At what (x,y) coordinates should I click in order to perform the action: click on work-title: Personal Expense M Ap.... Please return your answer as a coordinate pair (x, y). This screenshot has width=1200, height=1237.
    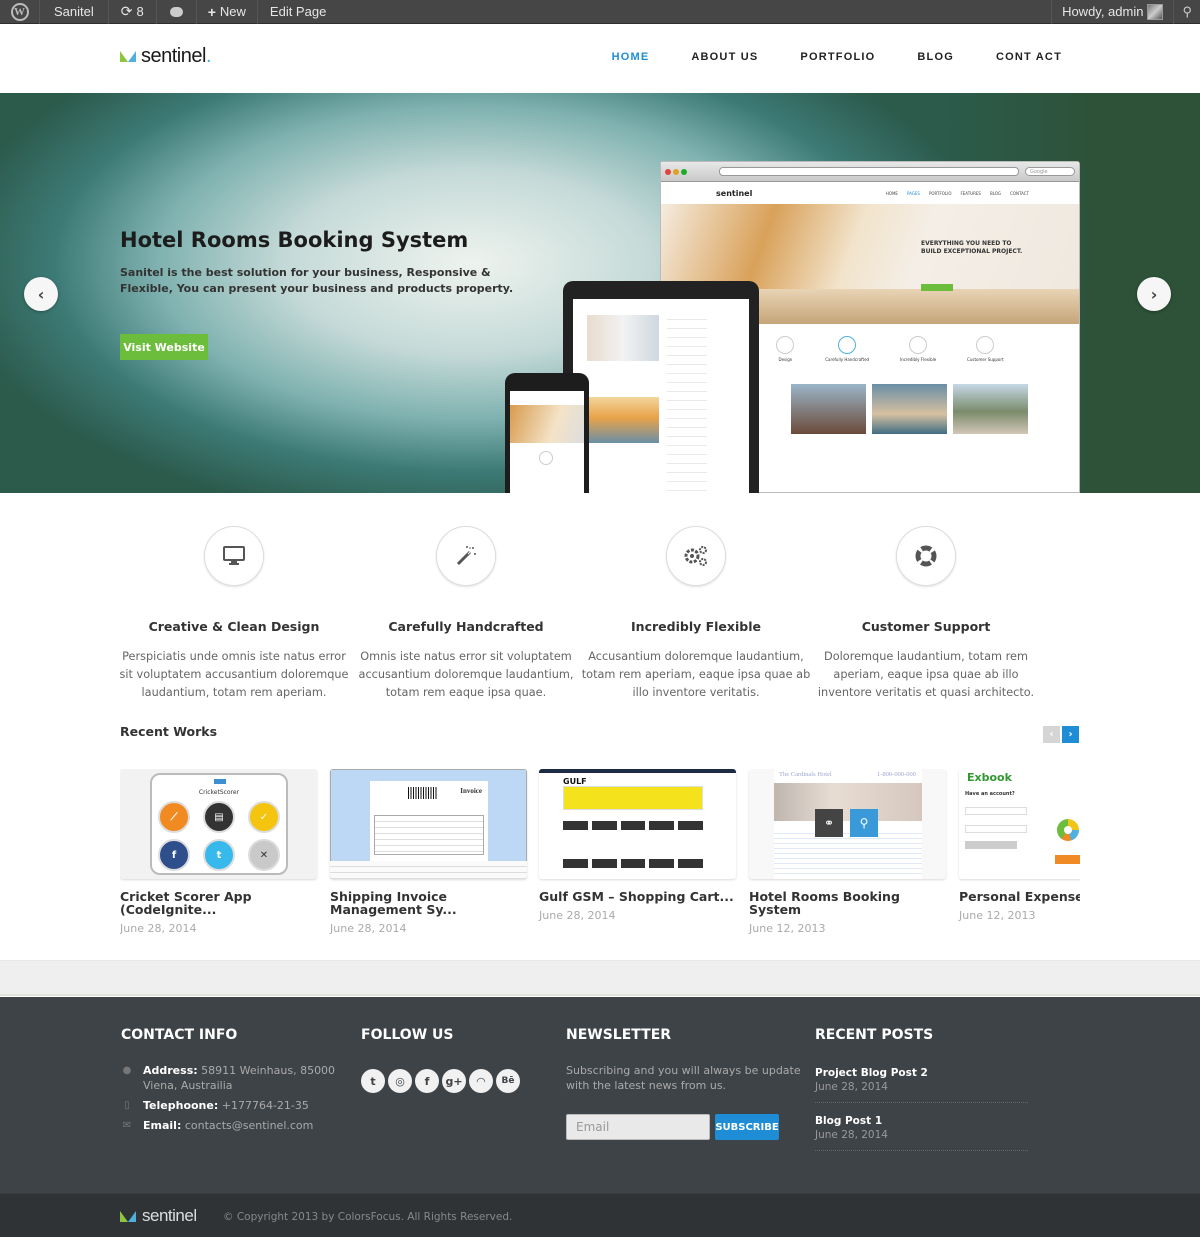
    Looking at the image, I should click on (1019, 896).